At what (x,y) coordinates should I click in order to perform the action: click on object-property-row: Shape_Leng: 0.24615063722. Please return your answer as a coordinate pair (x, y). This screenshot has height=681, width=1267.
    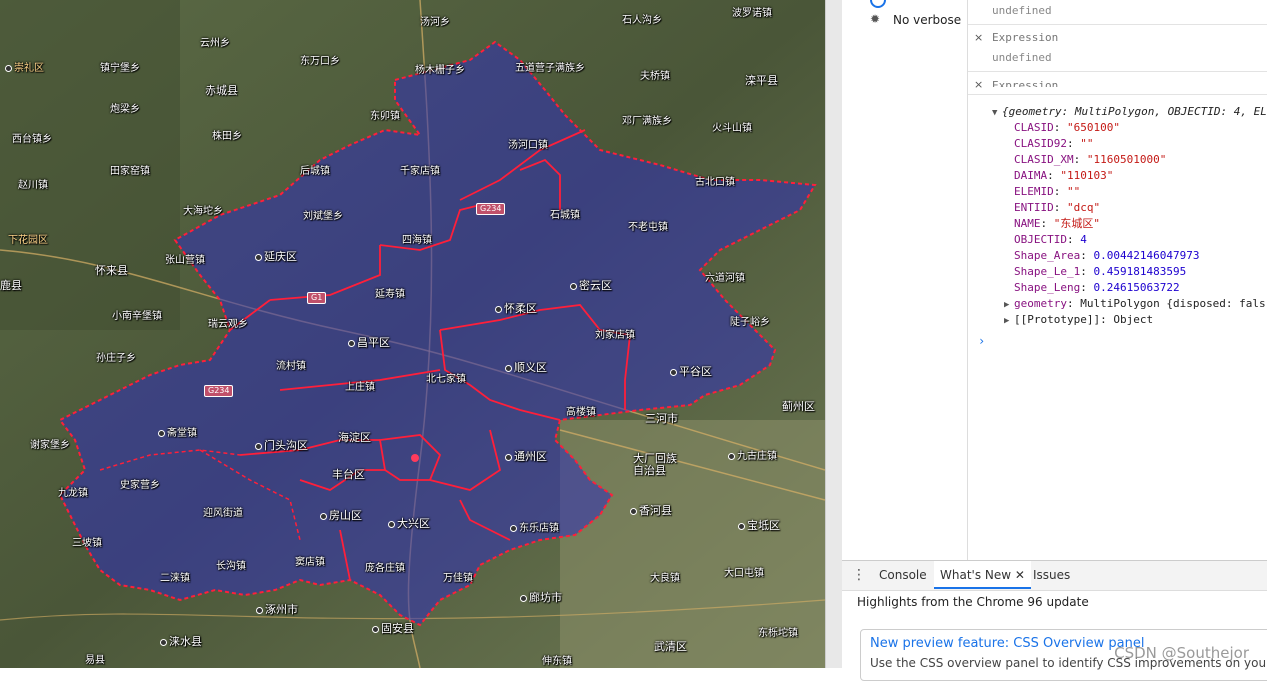
    Looking at the image, I should click on (1097, 288).